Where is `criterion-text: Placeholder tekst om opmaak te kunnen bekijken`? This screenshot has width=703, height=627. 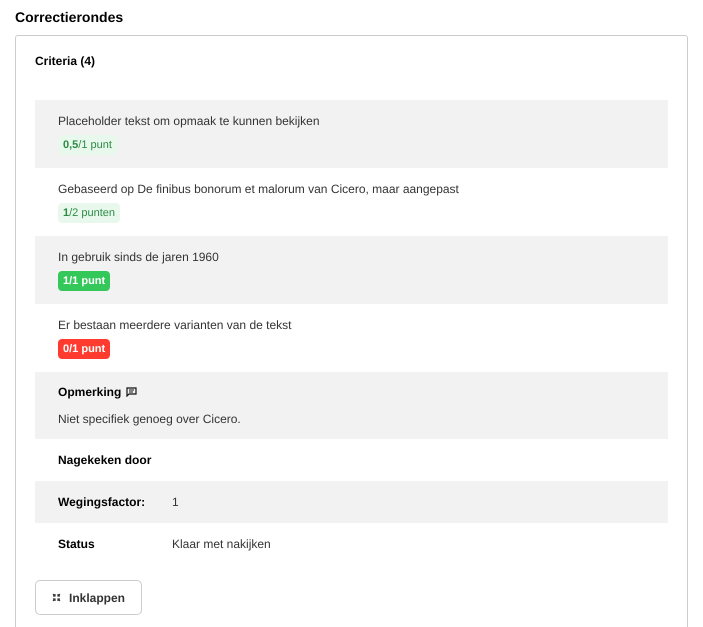 criterion-text: Placeholder tekst om opmaak te kunnen bekijken is located at coordinates (189, 121).